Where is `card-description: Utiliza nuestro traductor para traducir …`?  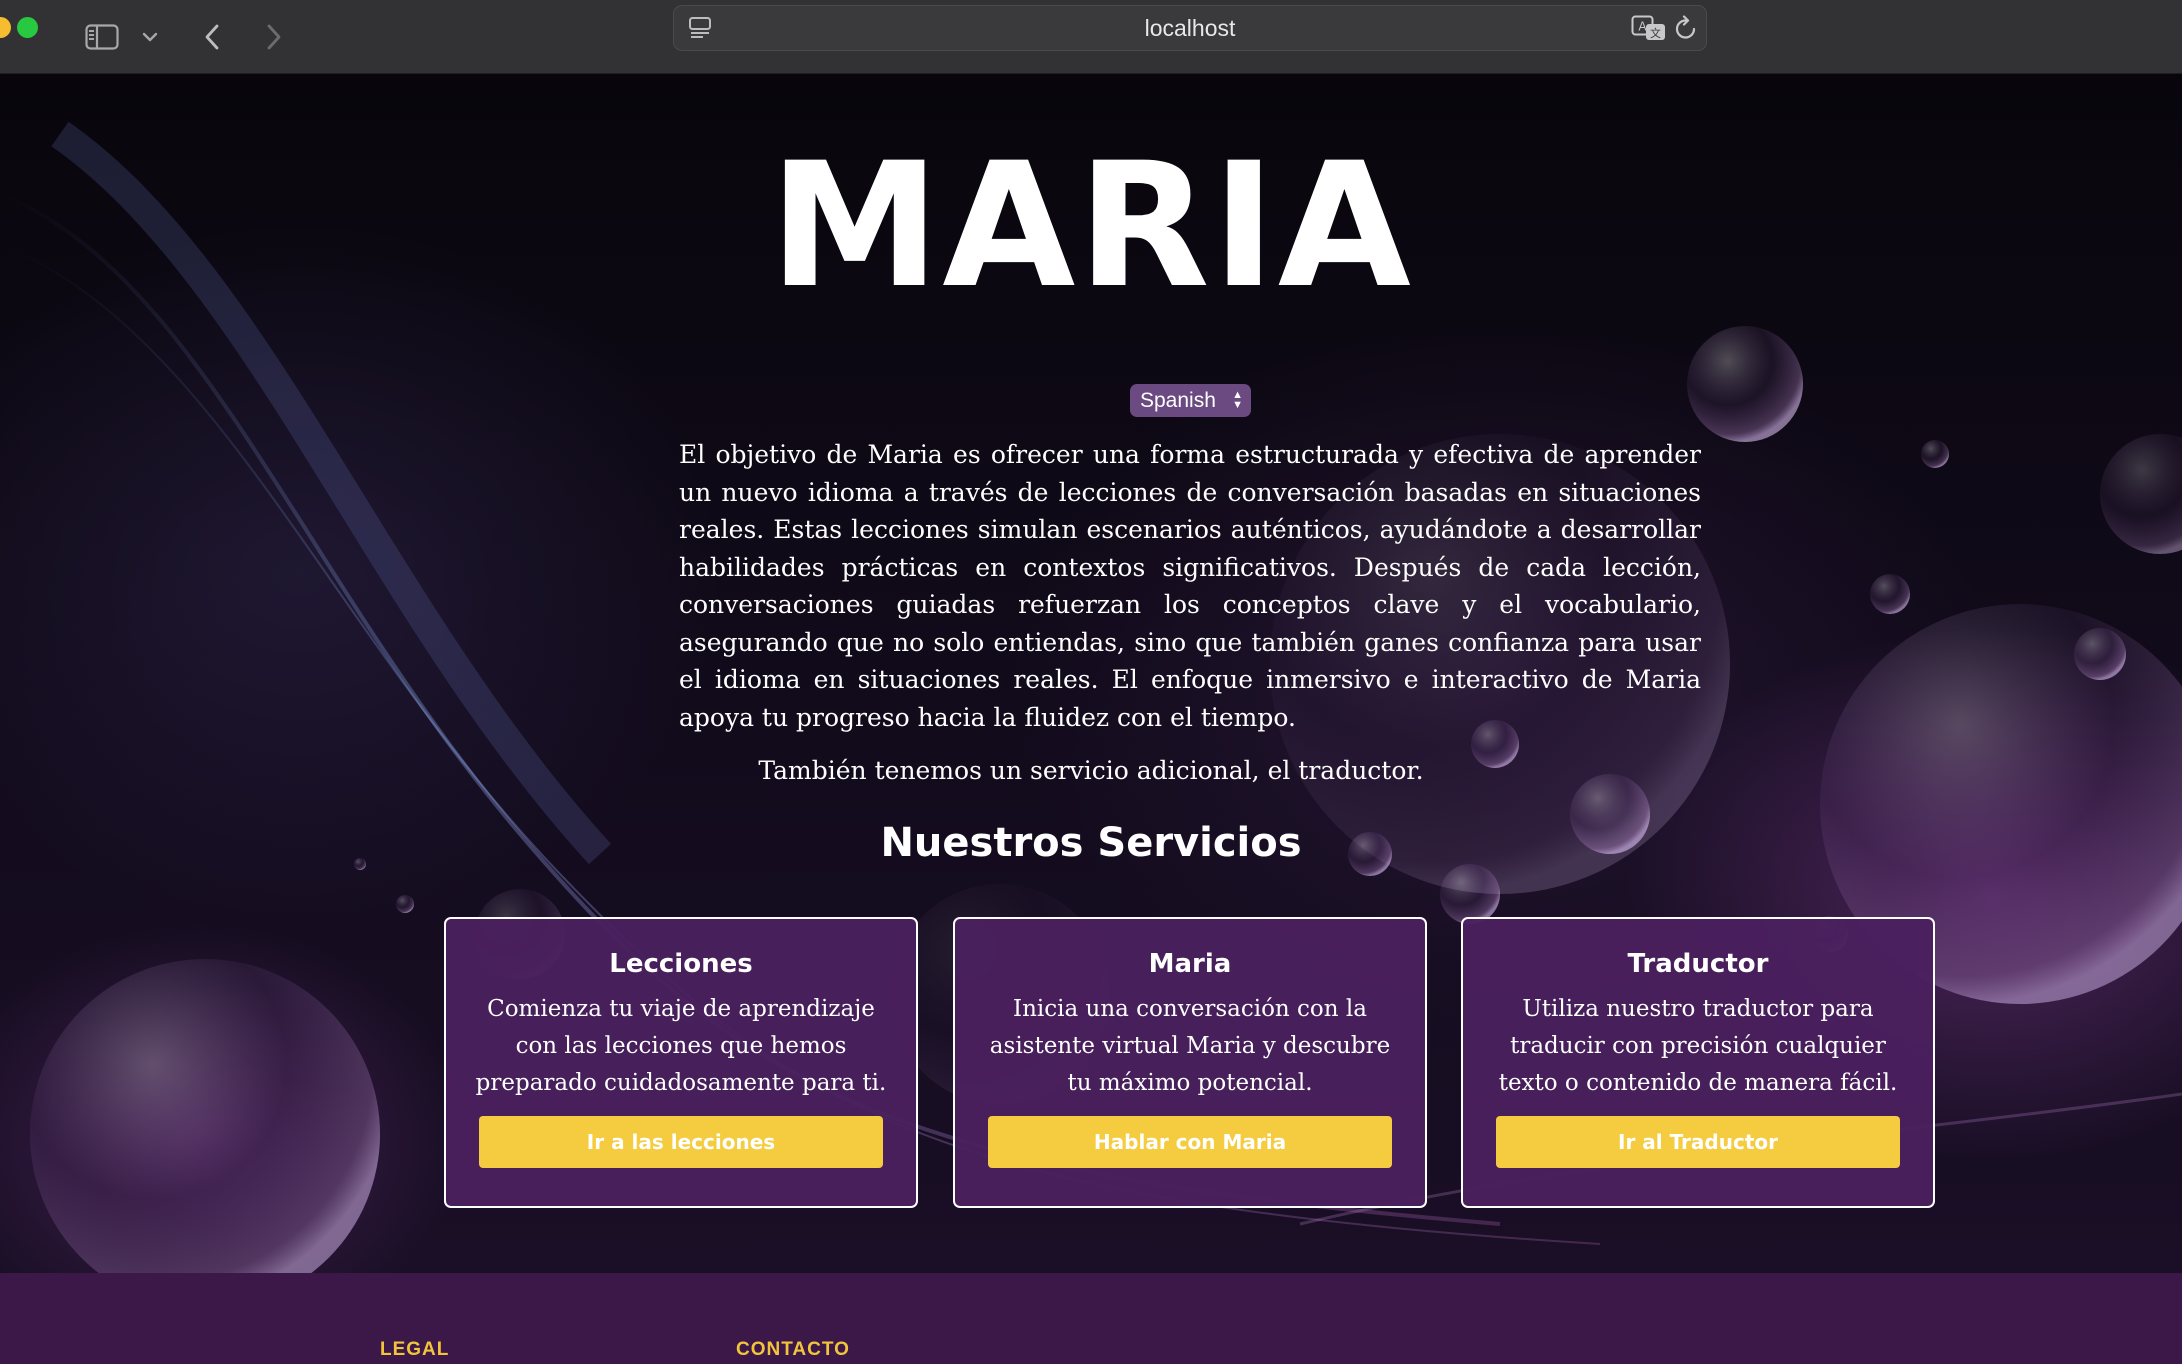
card-description: Utiliza nuestro traductor para traducir … is located at coordinates (1698, 1046).